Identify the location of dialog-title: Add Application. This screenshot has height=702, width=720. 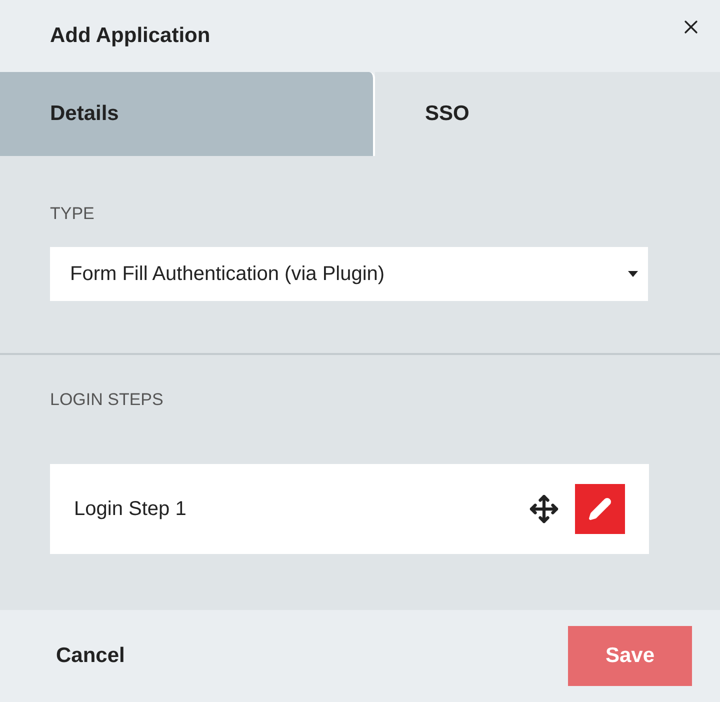
(130, 36).